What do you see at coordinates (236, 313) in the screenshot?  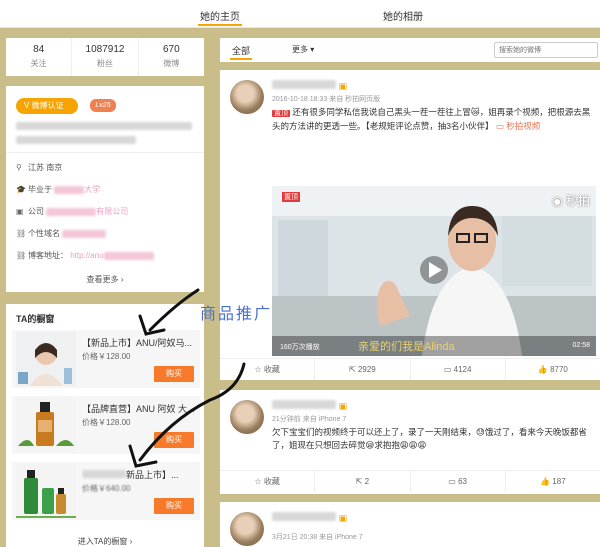 I see `annotation-text: 商品推广` at bounding box center [236, 313].